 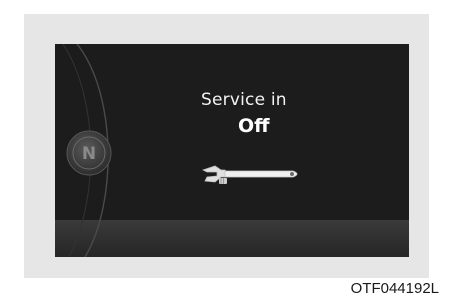 I want to click on figure-caption: OTF044192L, so click(x=394, y=288).